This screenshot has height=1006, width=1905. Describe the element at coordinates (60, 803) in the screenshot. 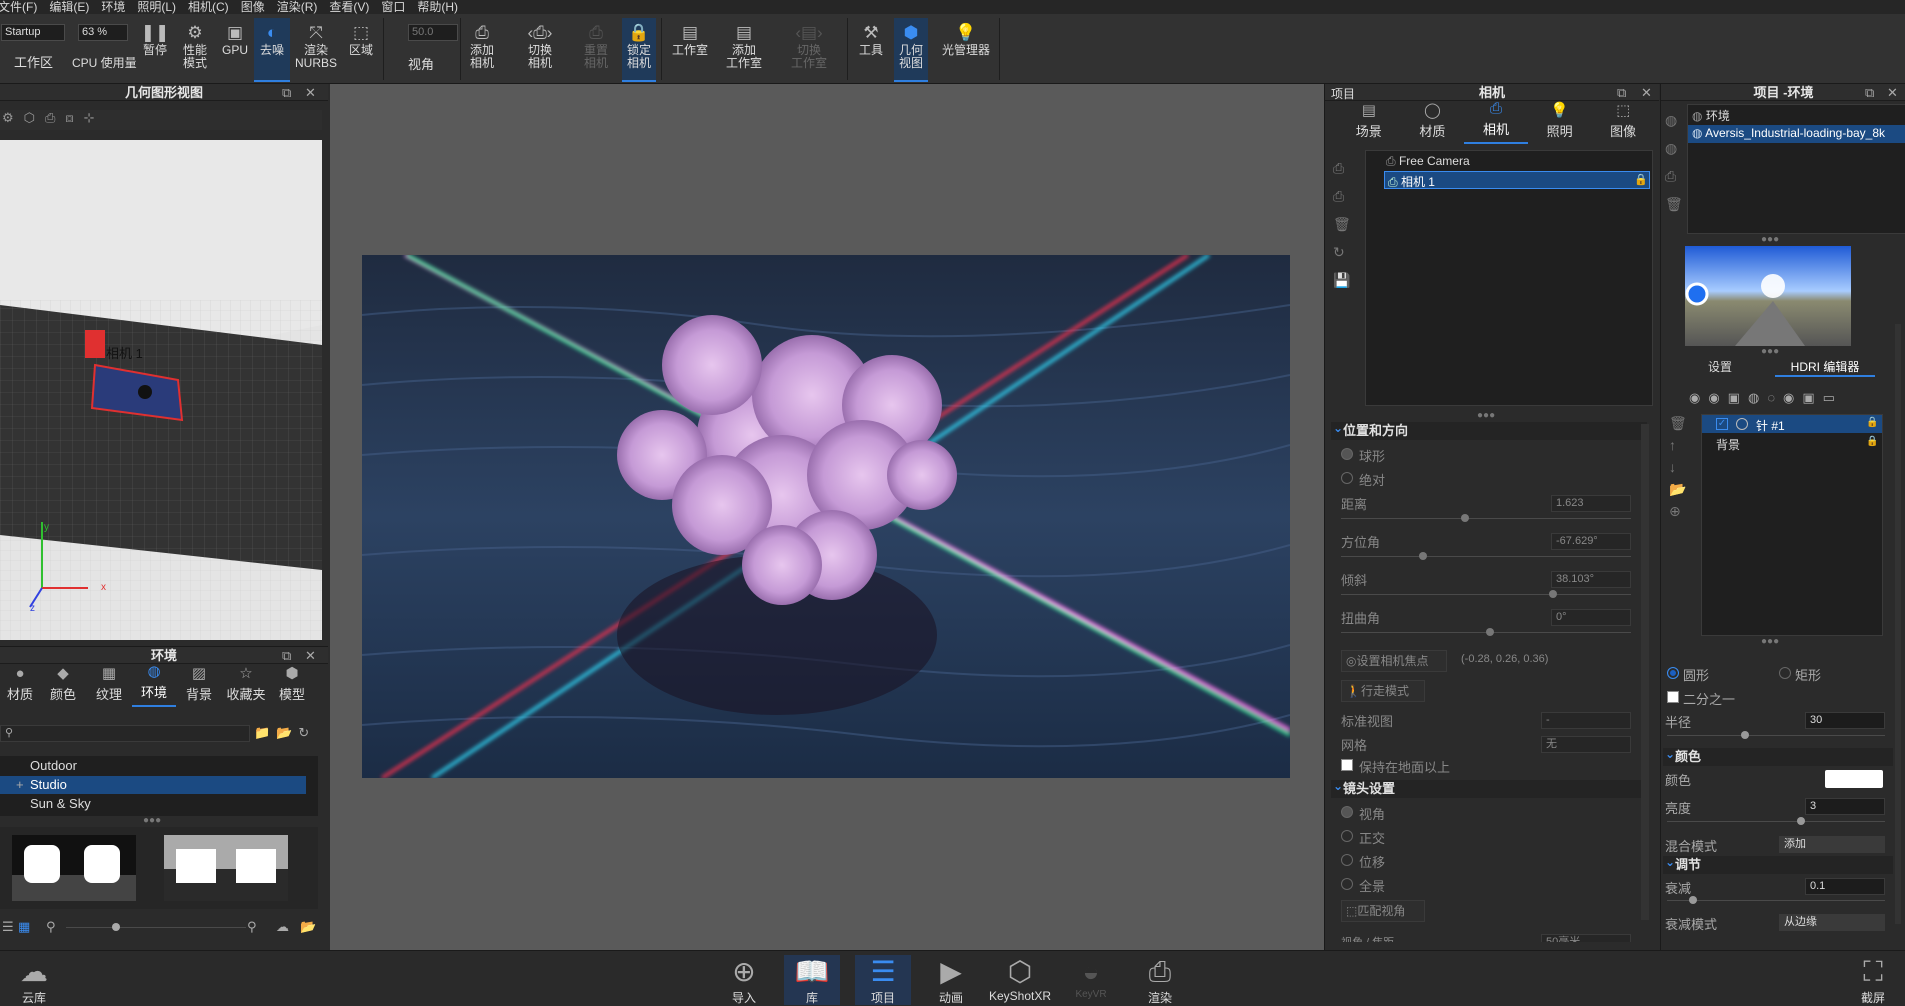

I see `tree-item-sun-sky: Sun & Sky` at that location.